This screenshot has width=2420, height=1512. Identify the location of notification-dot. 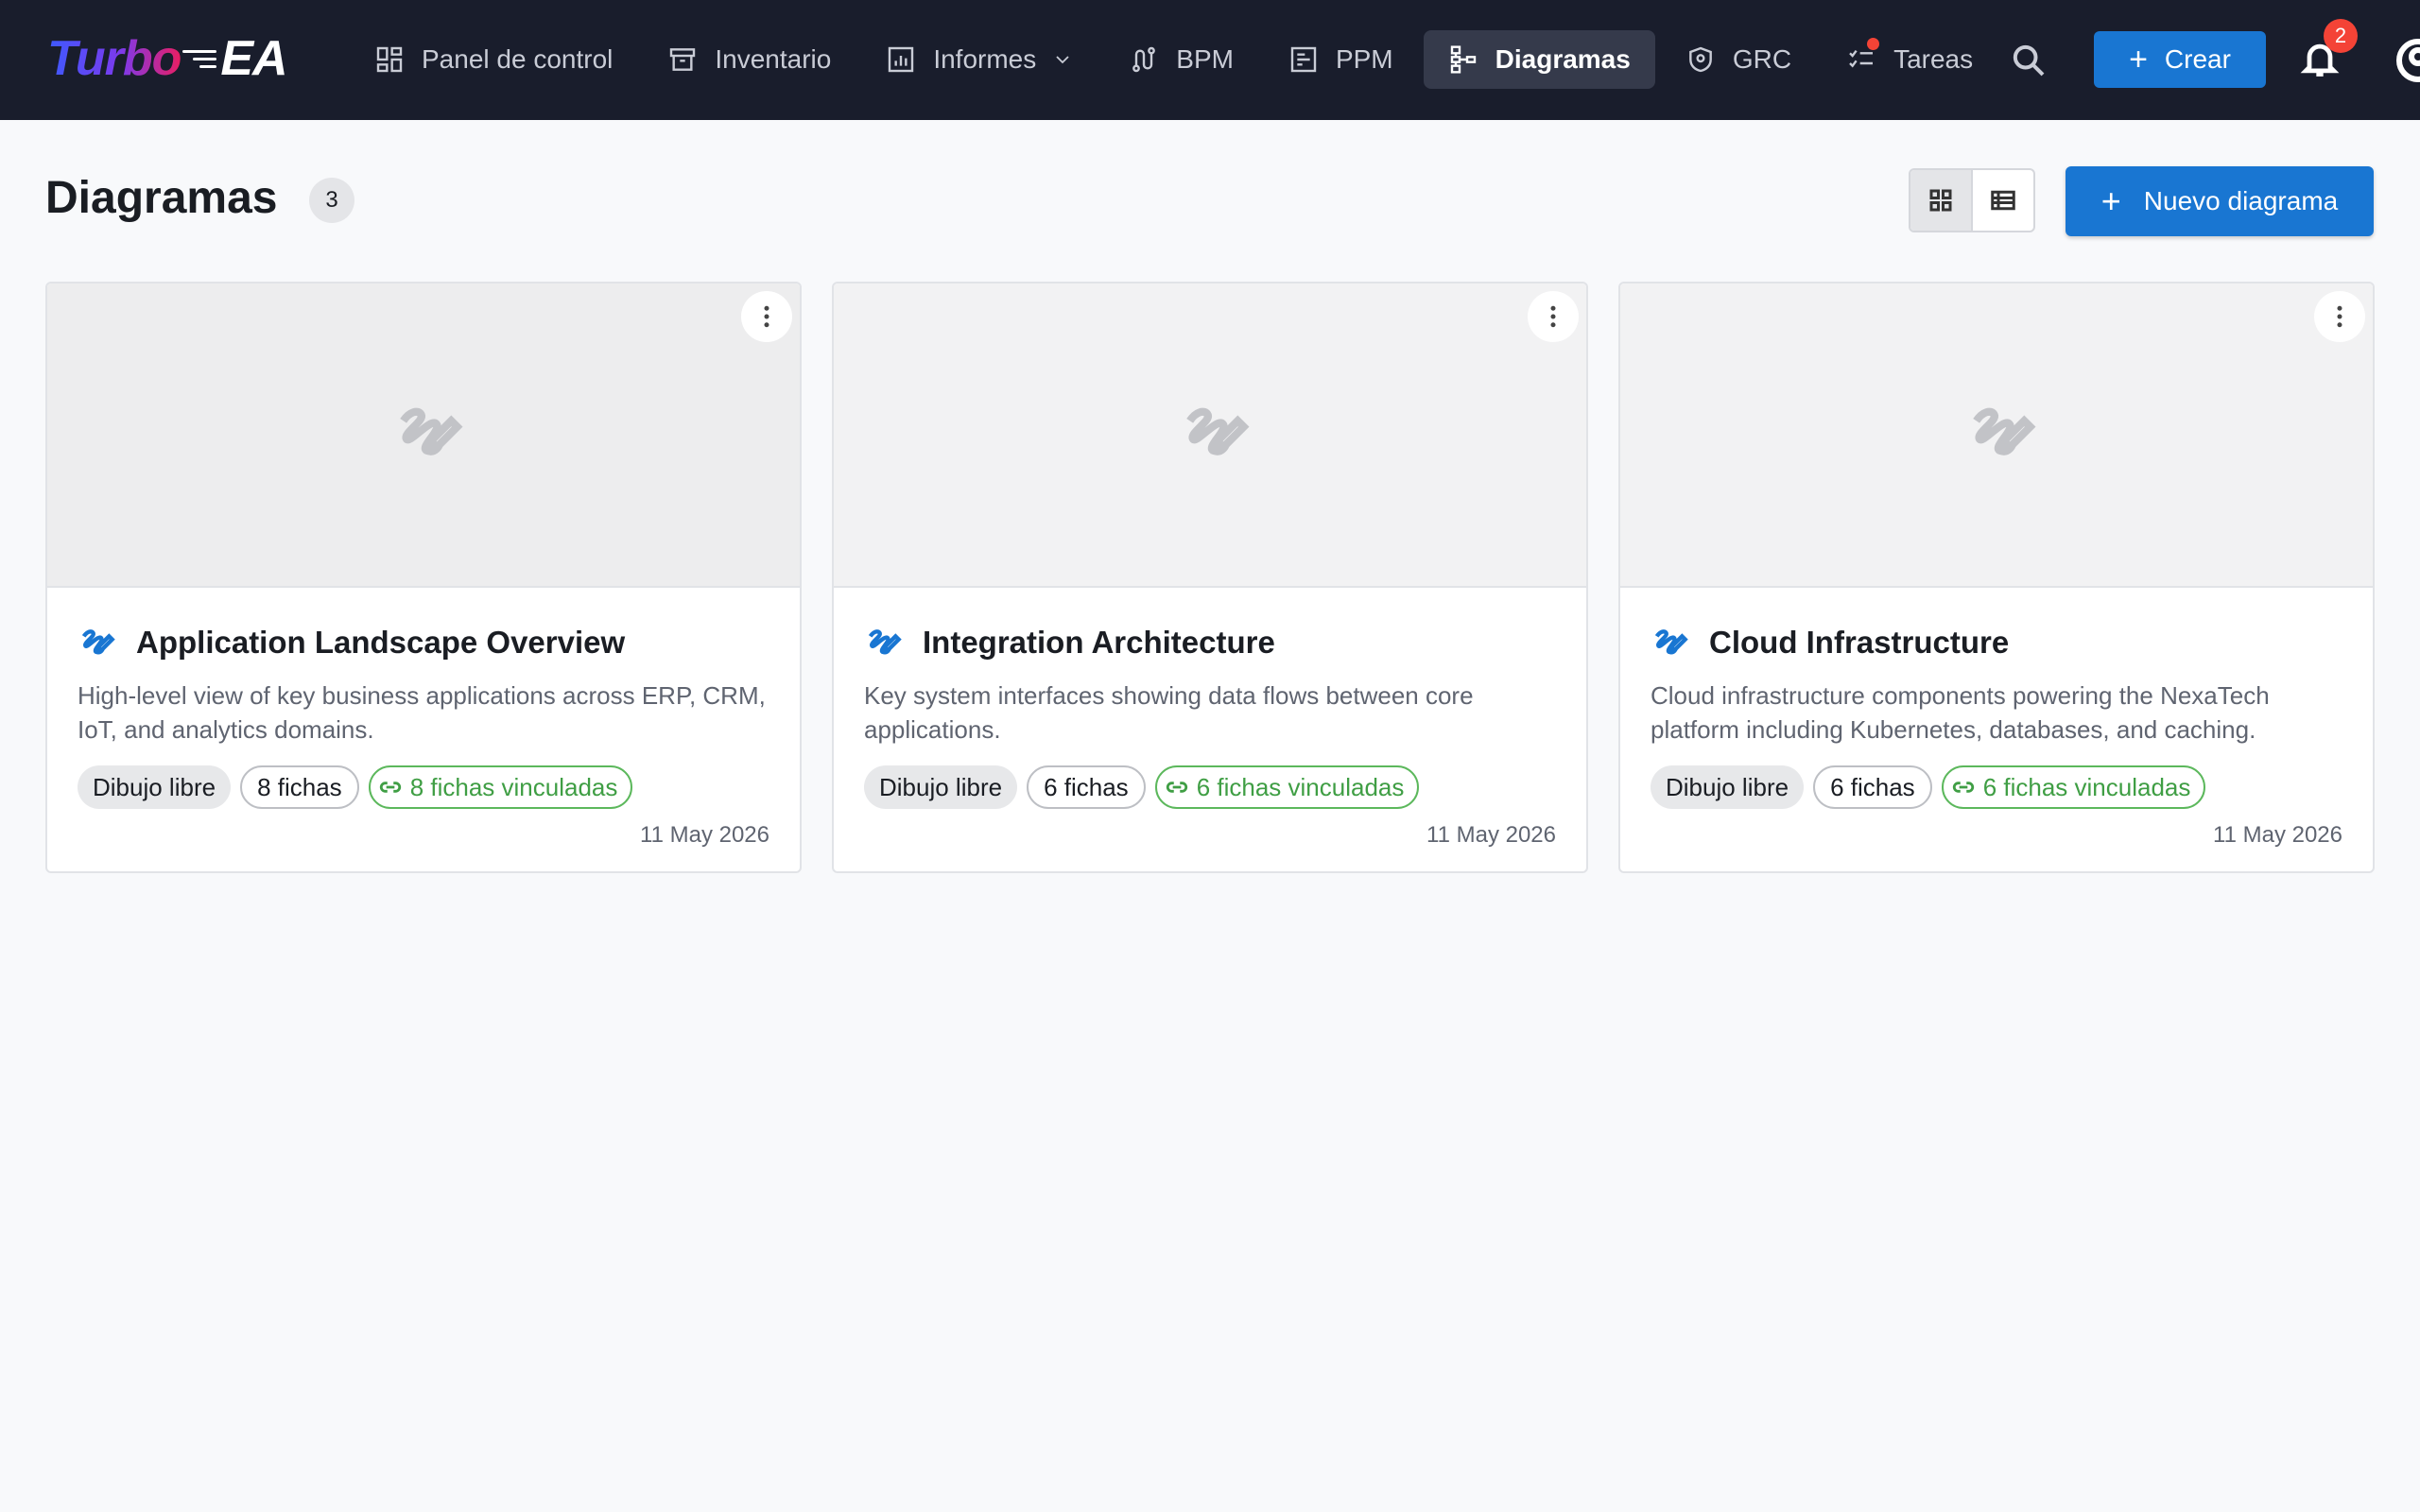
(1873, 44).